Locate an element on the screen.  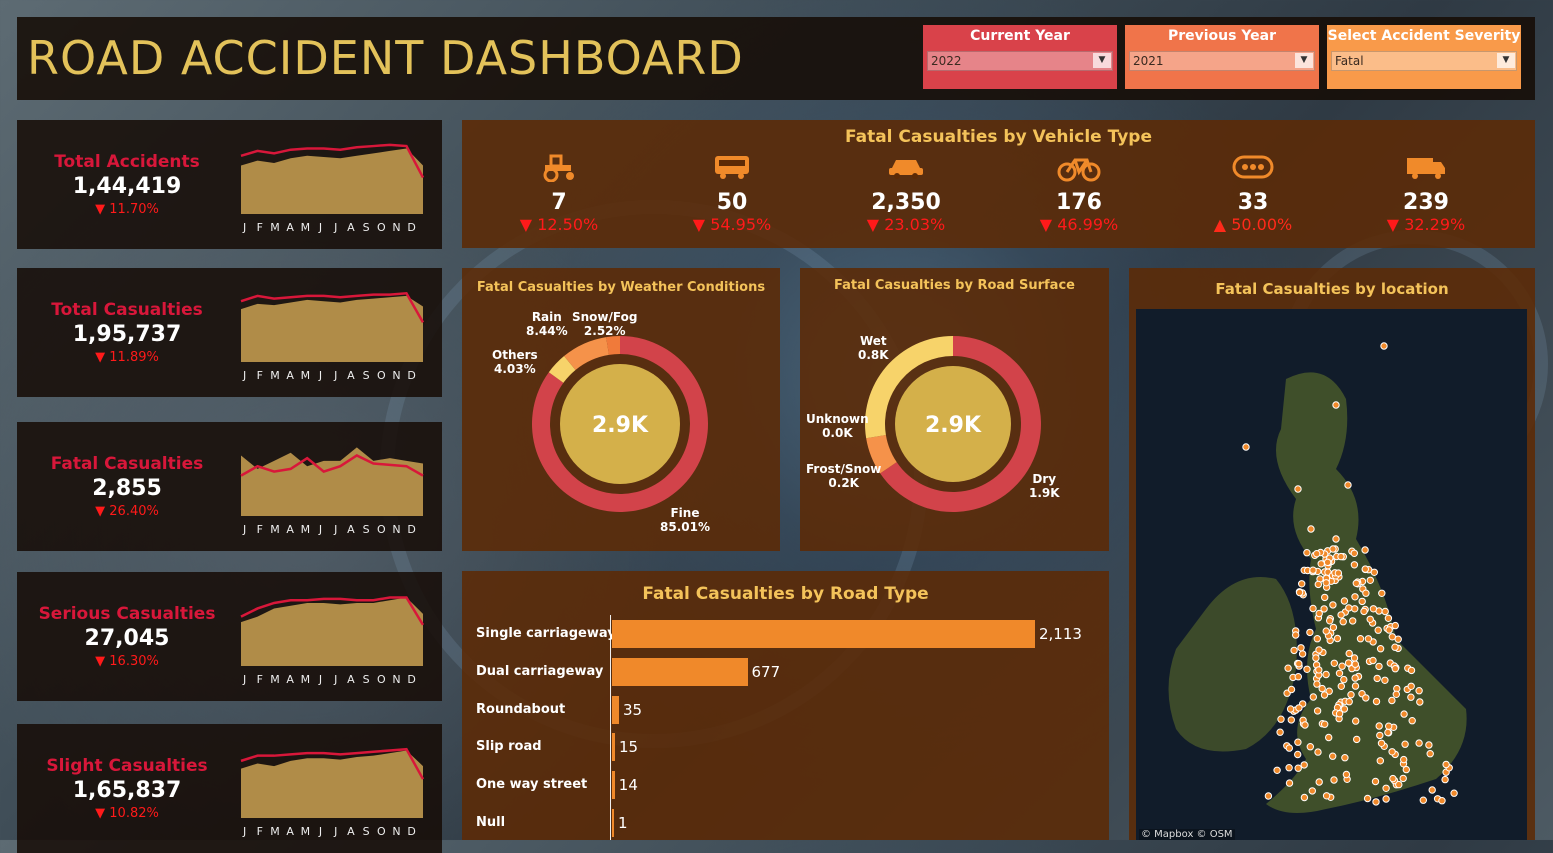
bar-row: Dual carriageway 677 is located at coordinates (782, 672).